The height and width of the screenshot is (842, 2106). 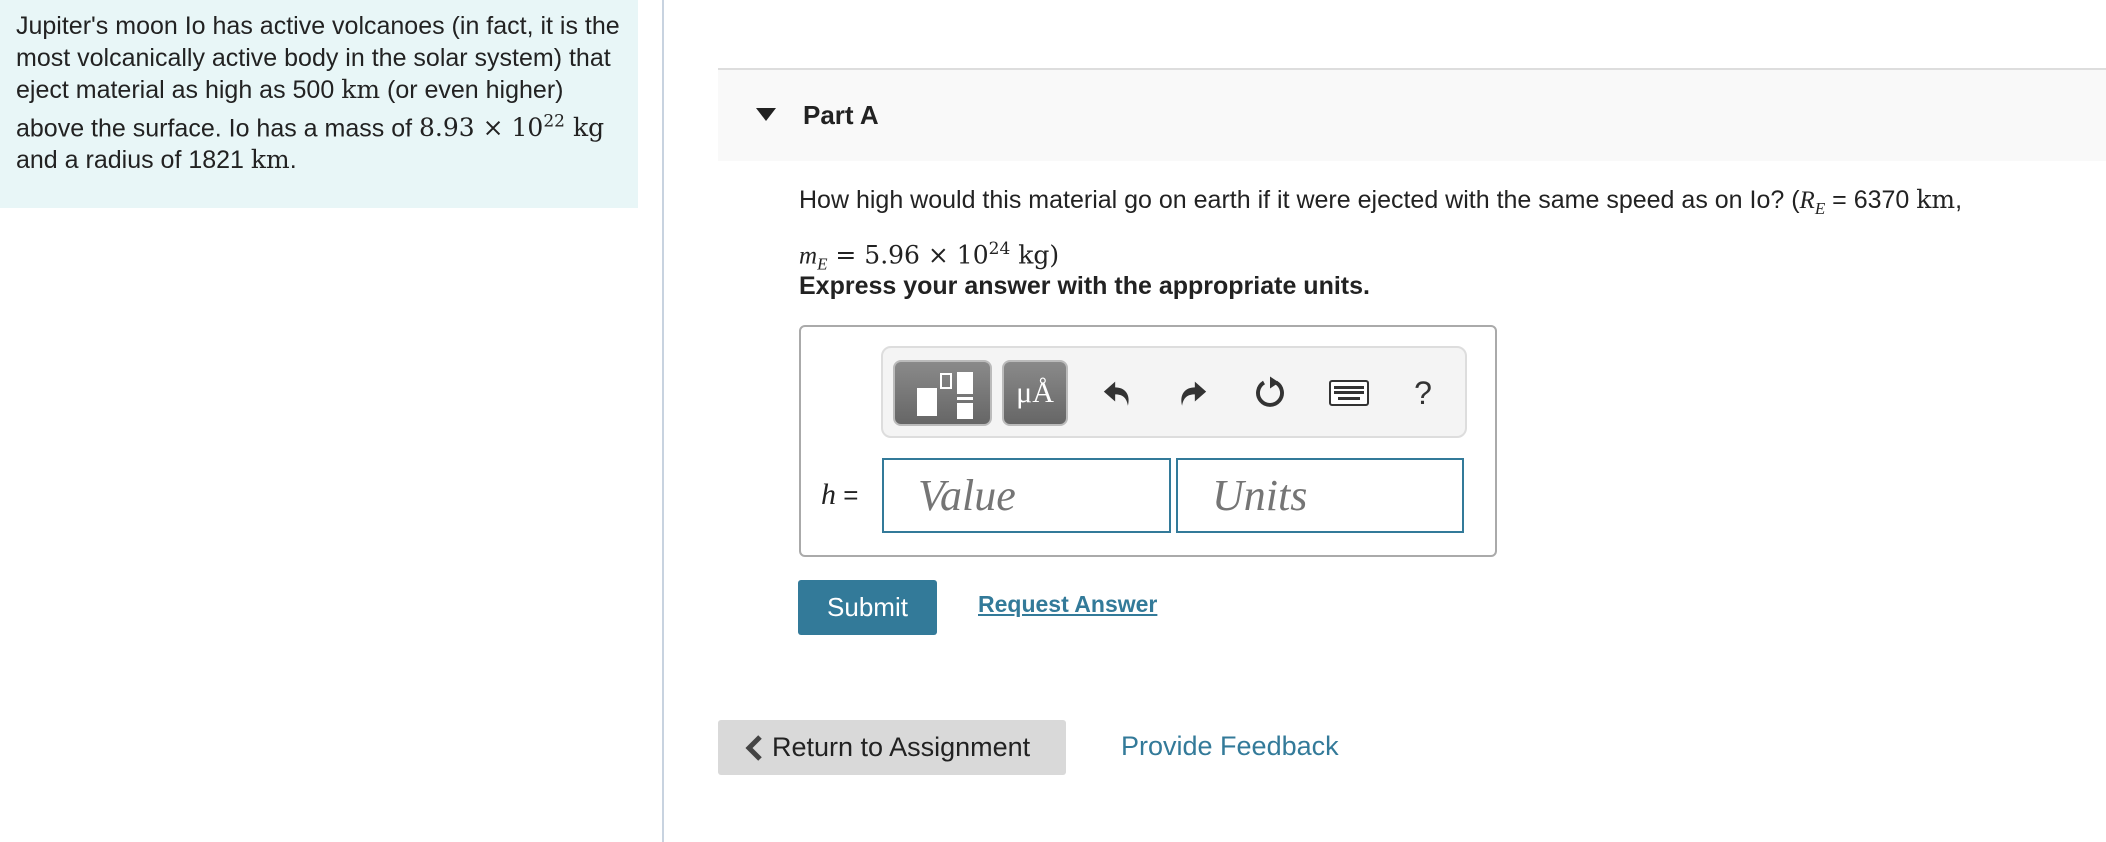 I want to click on reset-button, so click(x=1270, y=393).